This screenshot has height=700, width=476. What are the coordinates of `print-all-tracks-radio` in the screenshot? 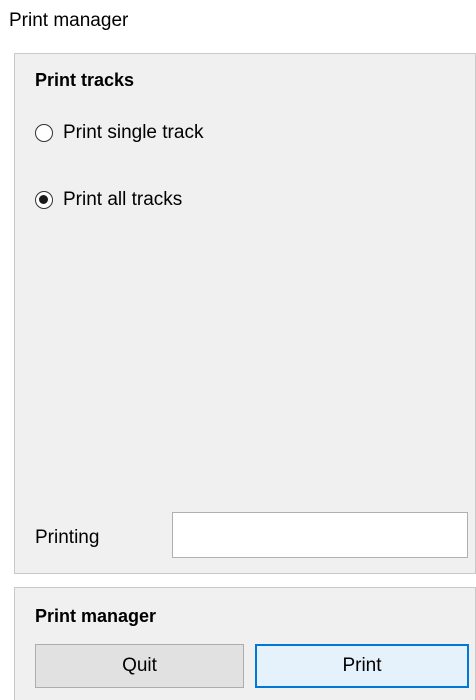 It's located at (44, 200).